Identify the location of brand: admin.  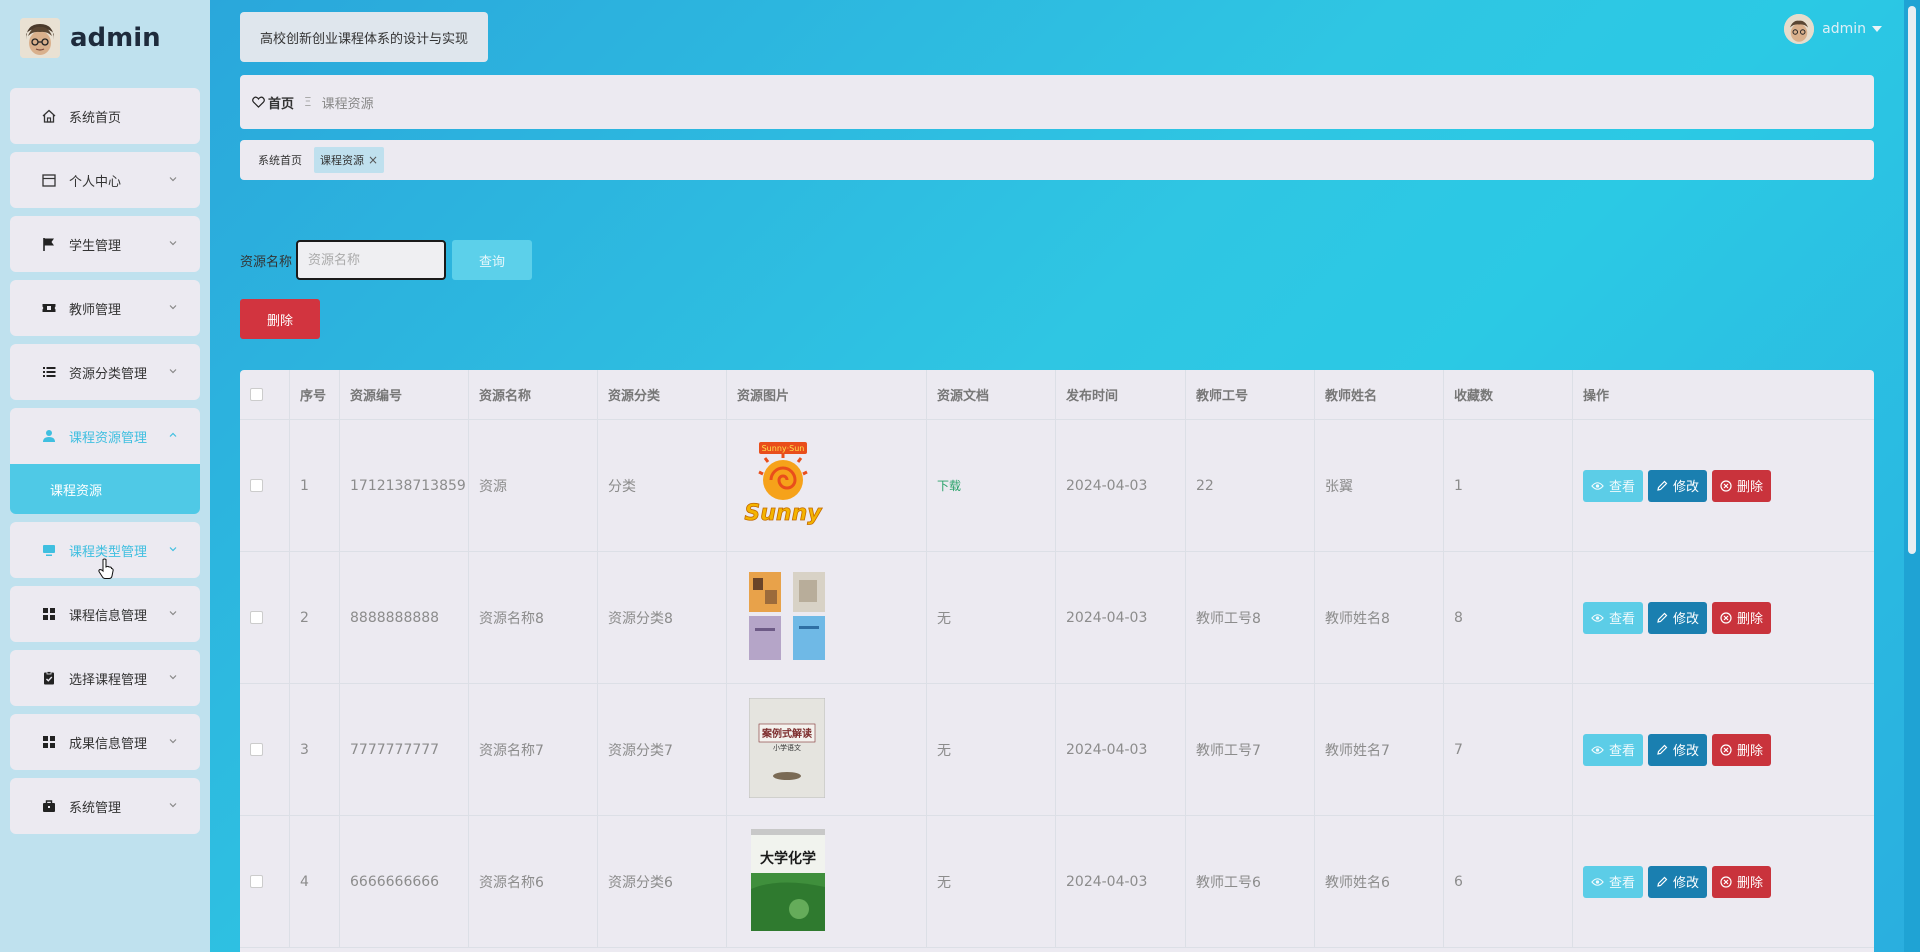
(90, 38).